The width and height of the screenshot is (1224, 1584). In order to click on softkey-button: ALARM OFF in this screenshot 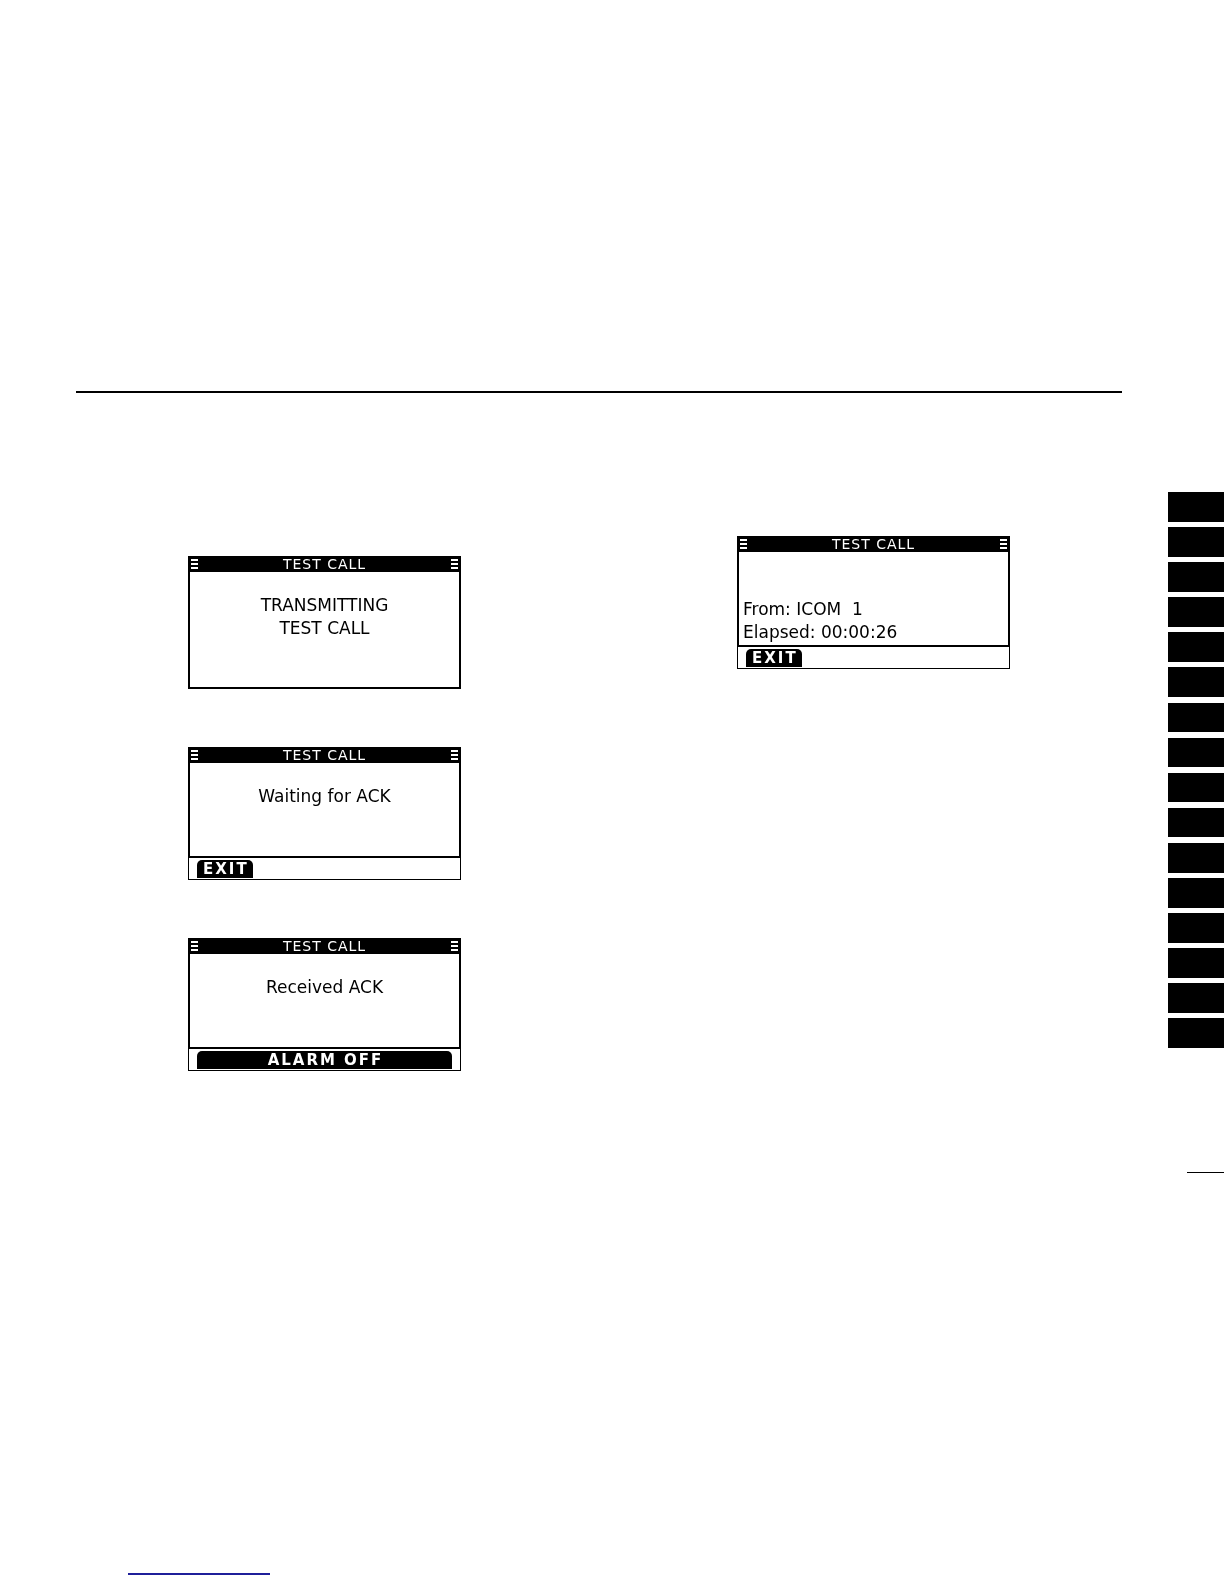, I will do `click(324, 1060)`.